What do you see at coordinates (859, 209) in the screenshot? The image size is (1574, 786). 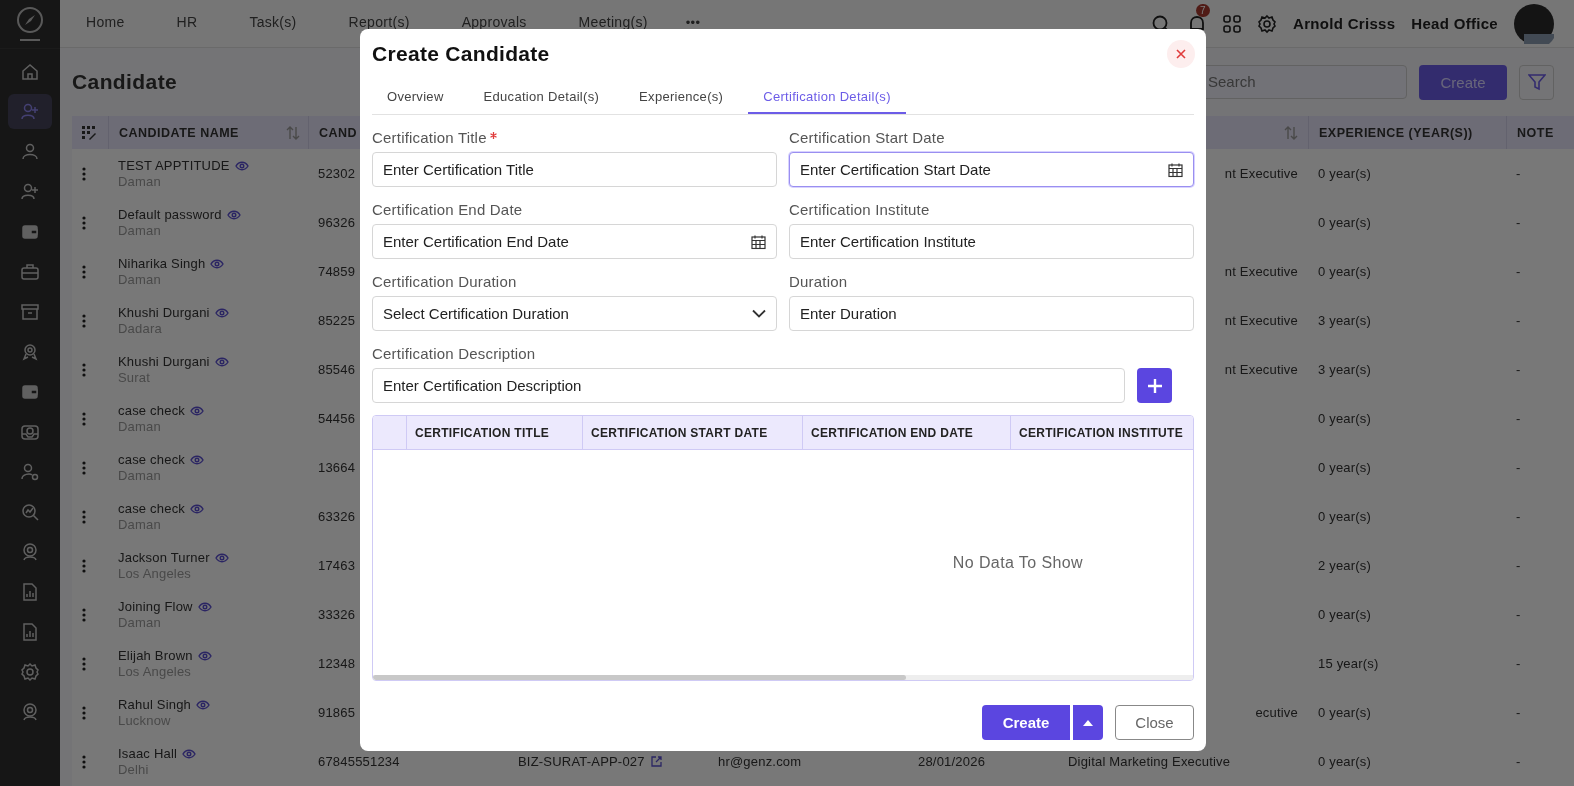 I see `field-label: Certification Institute` at bounding box center [859, 209].